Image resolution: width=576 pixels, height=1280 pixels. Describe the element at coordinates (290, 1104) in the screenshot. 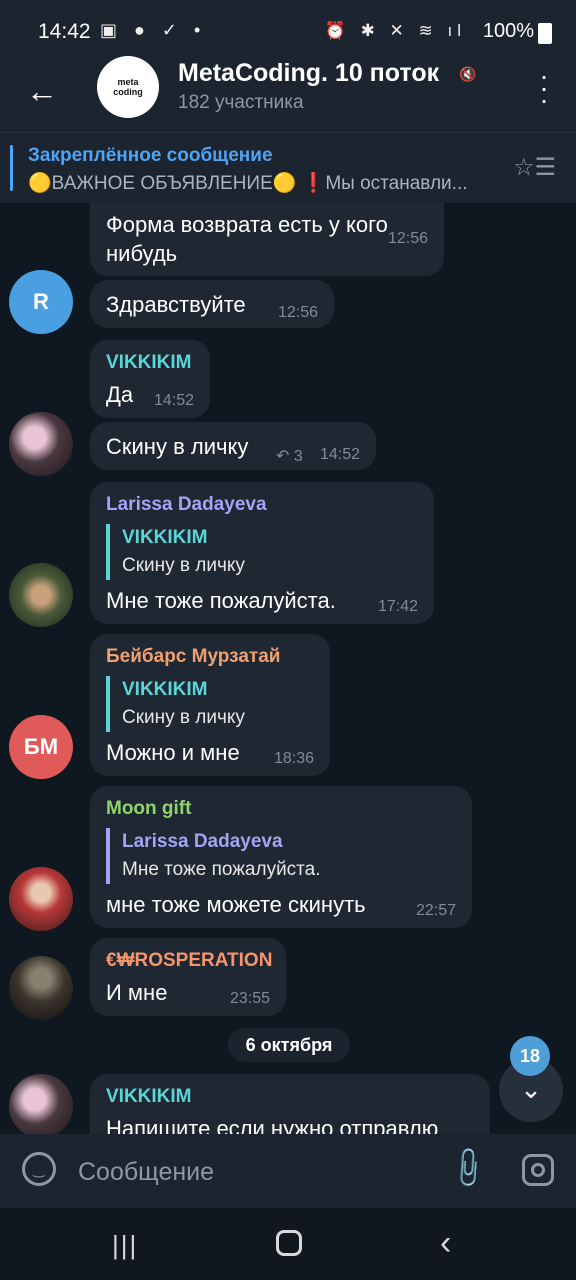

I see `message-bubble: VIKKIKIM Напишите если нужно отправлю` at that location.